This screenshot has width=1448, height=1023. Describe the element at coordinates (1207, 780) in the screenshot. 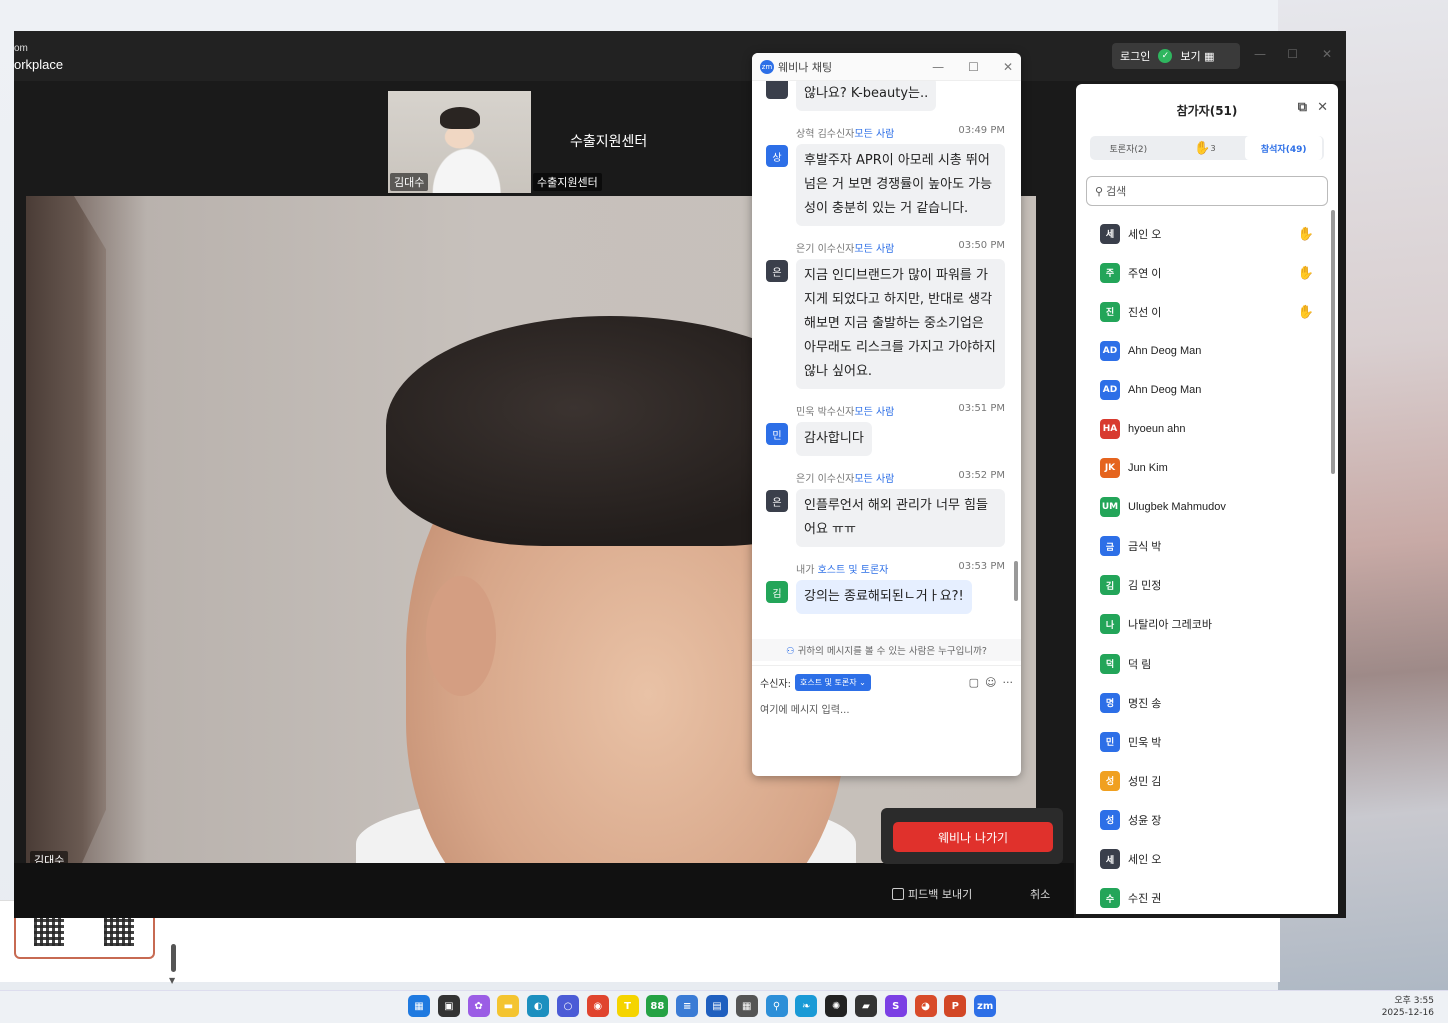

I see `participant-row: 성 성민 김` at that location.